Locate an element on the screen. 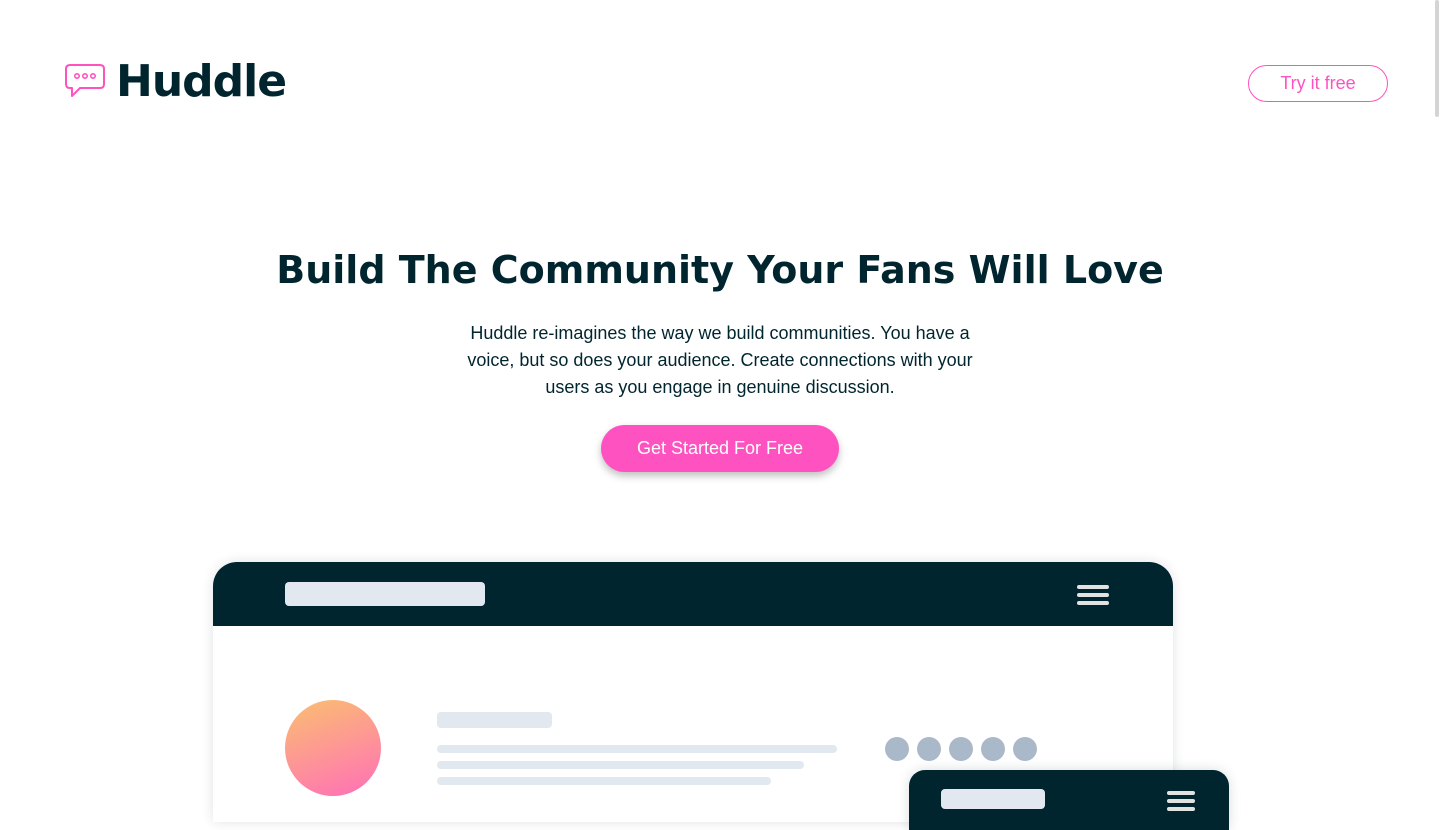  mockup-avatar is located at coordinates (333, 748).